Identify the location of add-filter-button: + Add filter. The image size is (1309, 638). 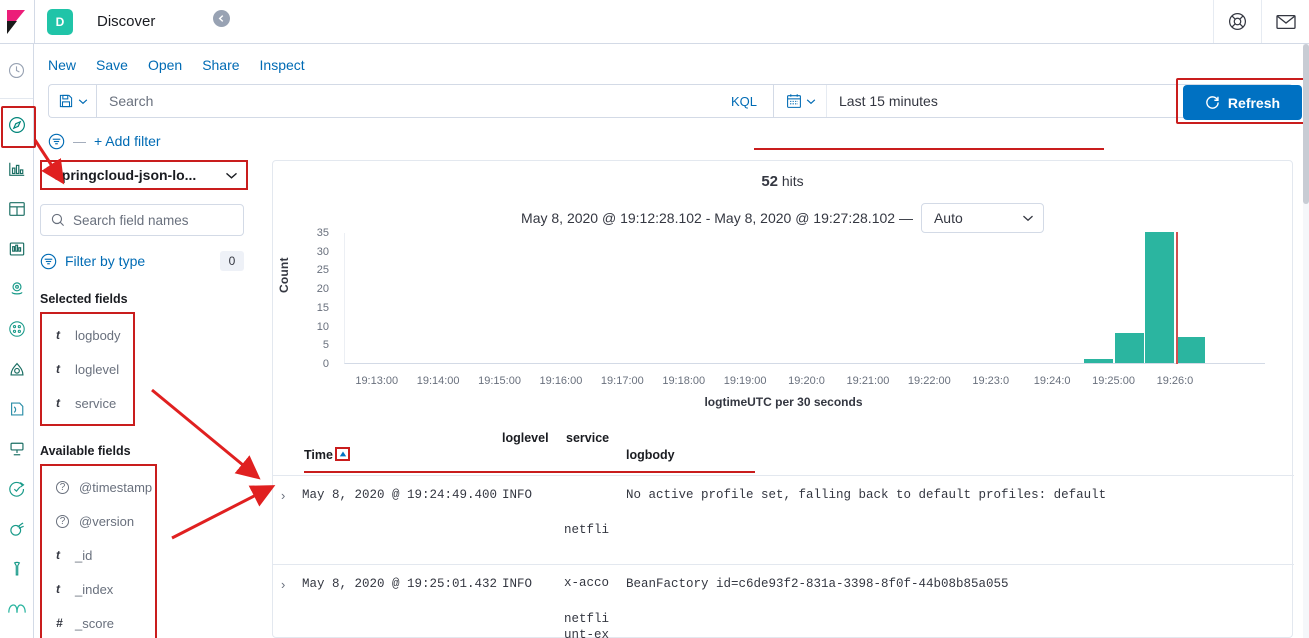
(127, 141).